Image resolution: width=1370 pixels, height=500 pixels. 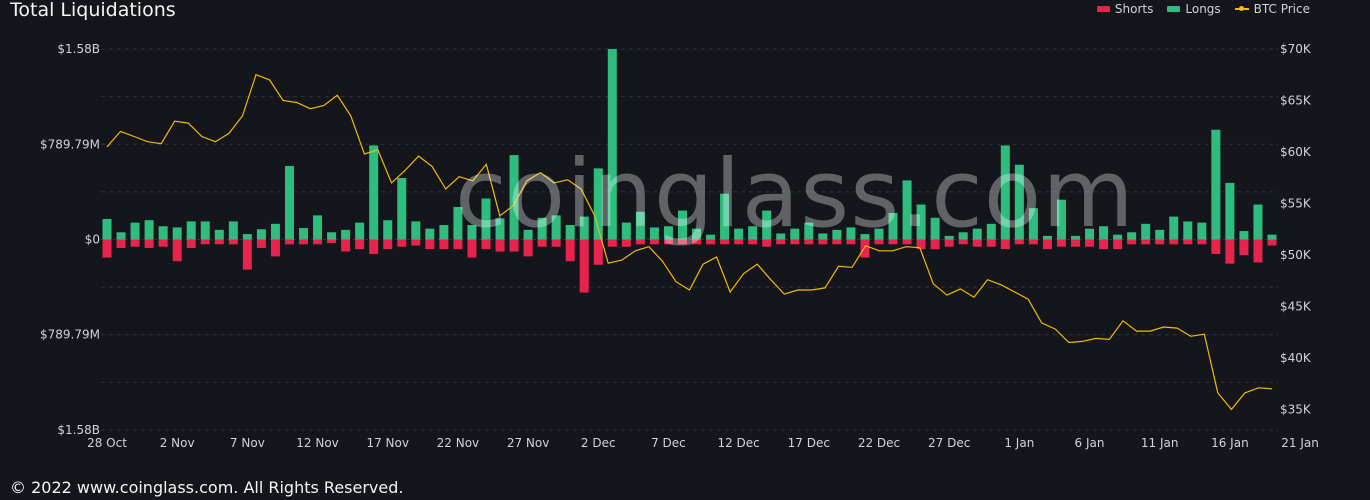 What do you see at coordinates (387, 443) in the screenshot?
I see `x-axis-tick-label: 17 Nov` at bounding box center [387, 443].